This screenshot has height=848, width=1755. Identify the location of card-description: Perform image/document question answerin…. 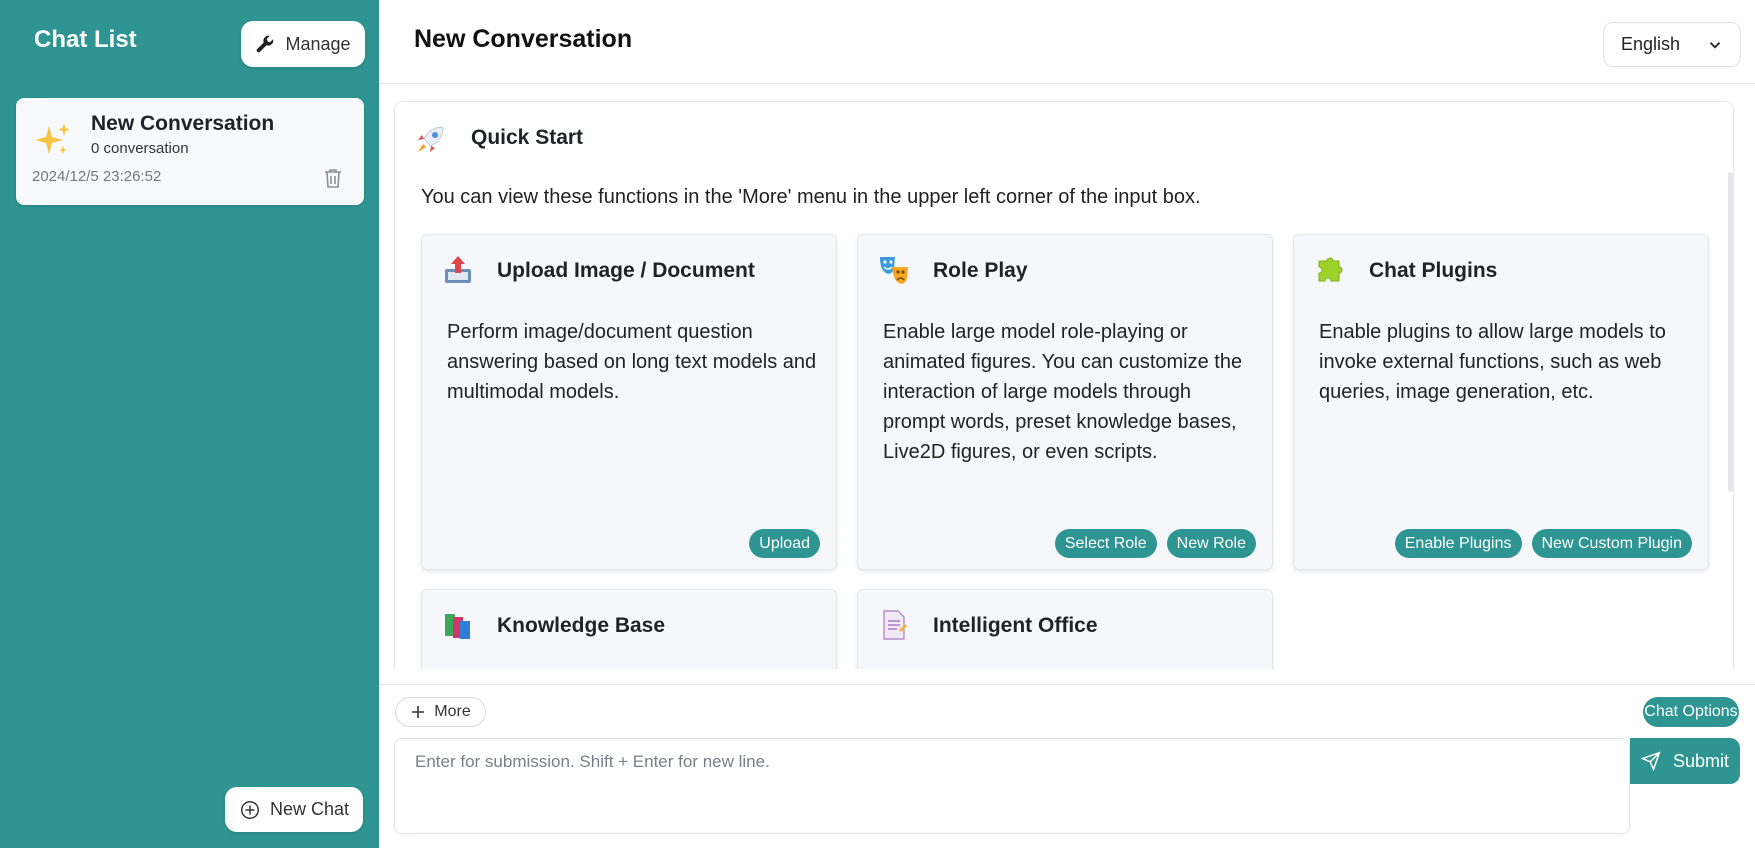
(632, 362).